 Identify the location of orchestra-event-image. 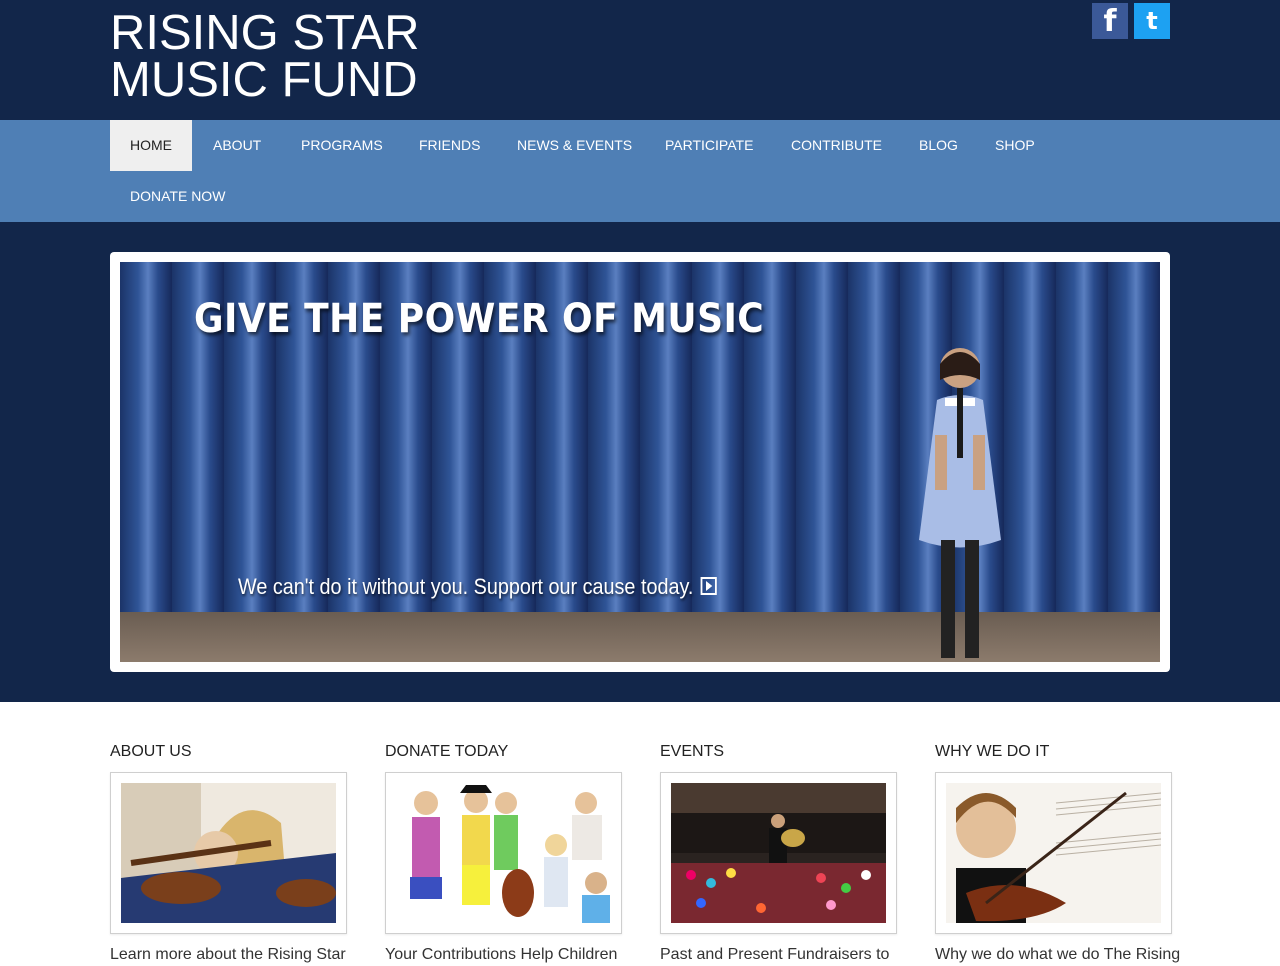
(778, 853).